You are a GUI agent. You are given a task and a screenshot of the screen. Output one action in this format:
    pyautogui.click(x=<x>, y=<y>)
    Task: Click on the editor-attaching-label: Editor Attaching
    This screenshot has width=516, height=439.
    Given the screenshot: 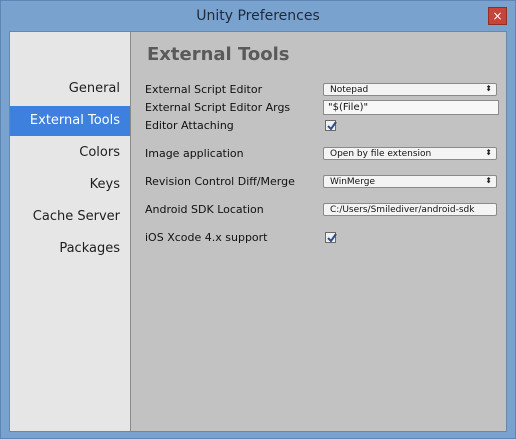 What is the action you would take?
    pyautogui.click(x=189, y=125)
    